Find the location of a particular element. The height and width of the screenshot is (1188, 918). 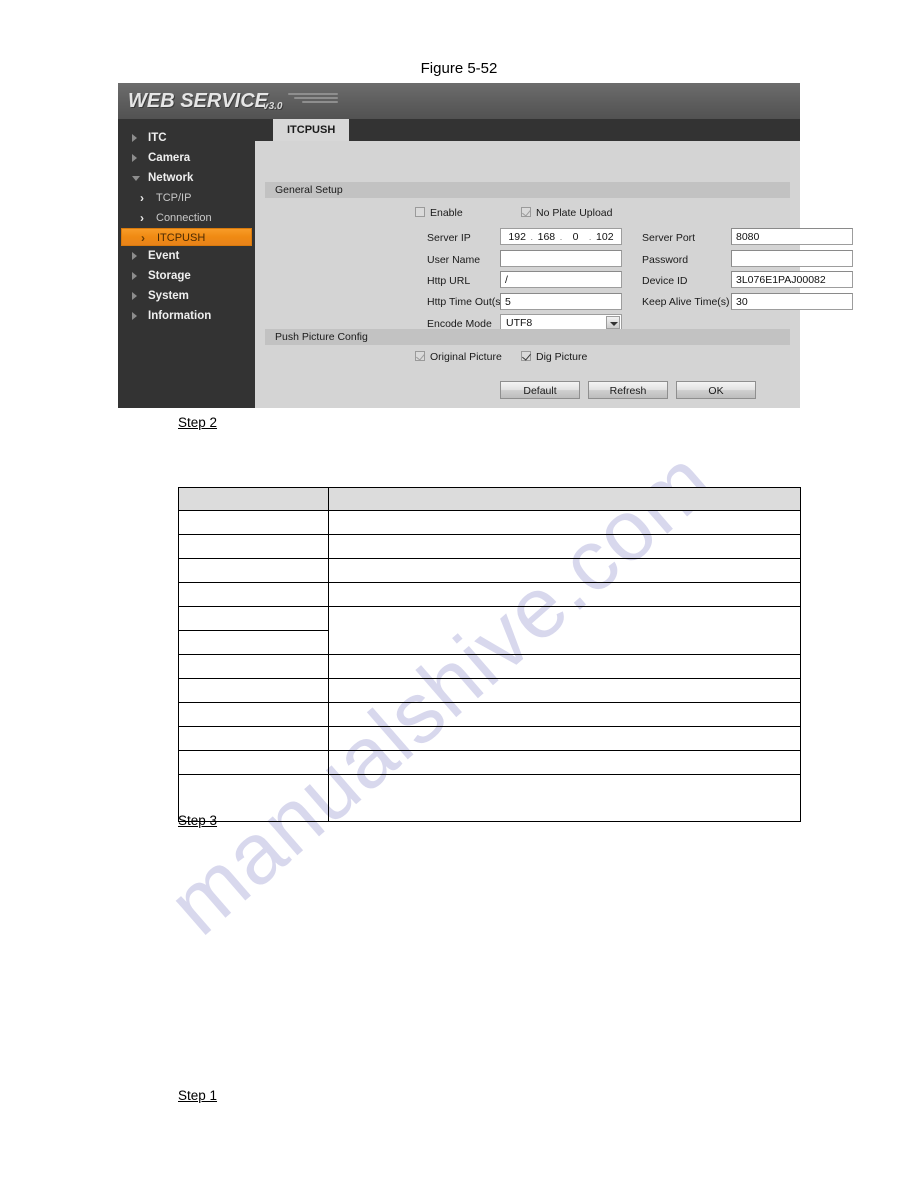

sidebar-item-system: System is located at coordinates (186, 296).